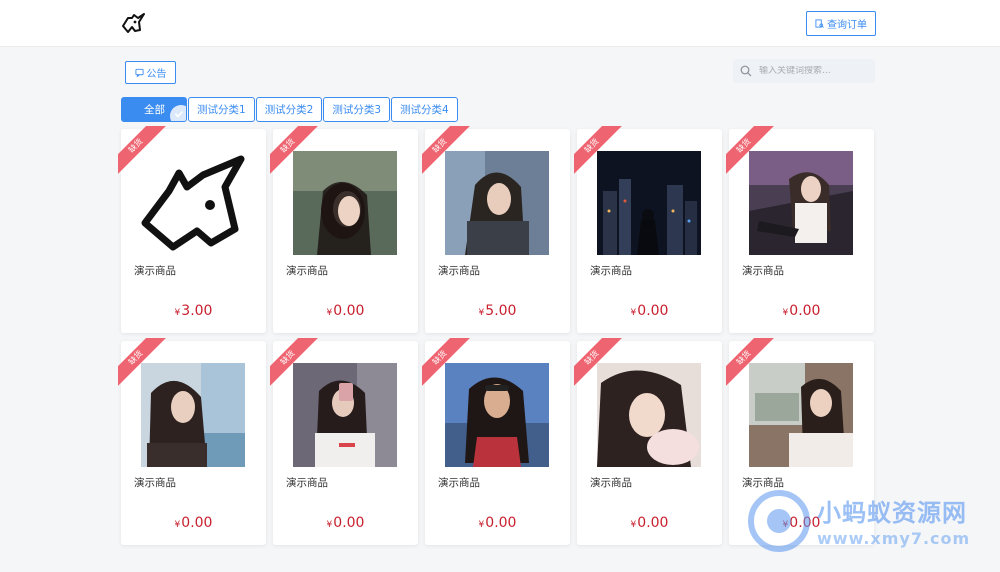 The image size is (1000, 572). What do you see at coordinates (139, 72) in the screenshot?
I see `message-icon` at bounding box center [139, 72].